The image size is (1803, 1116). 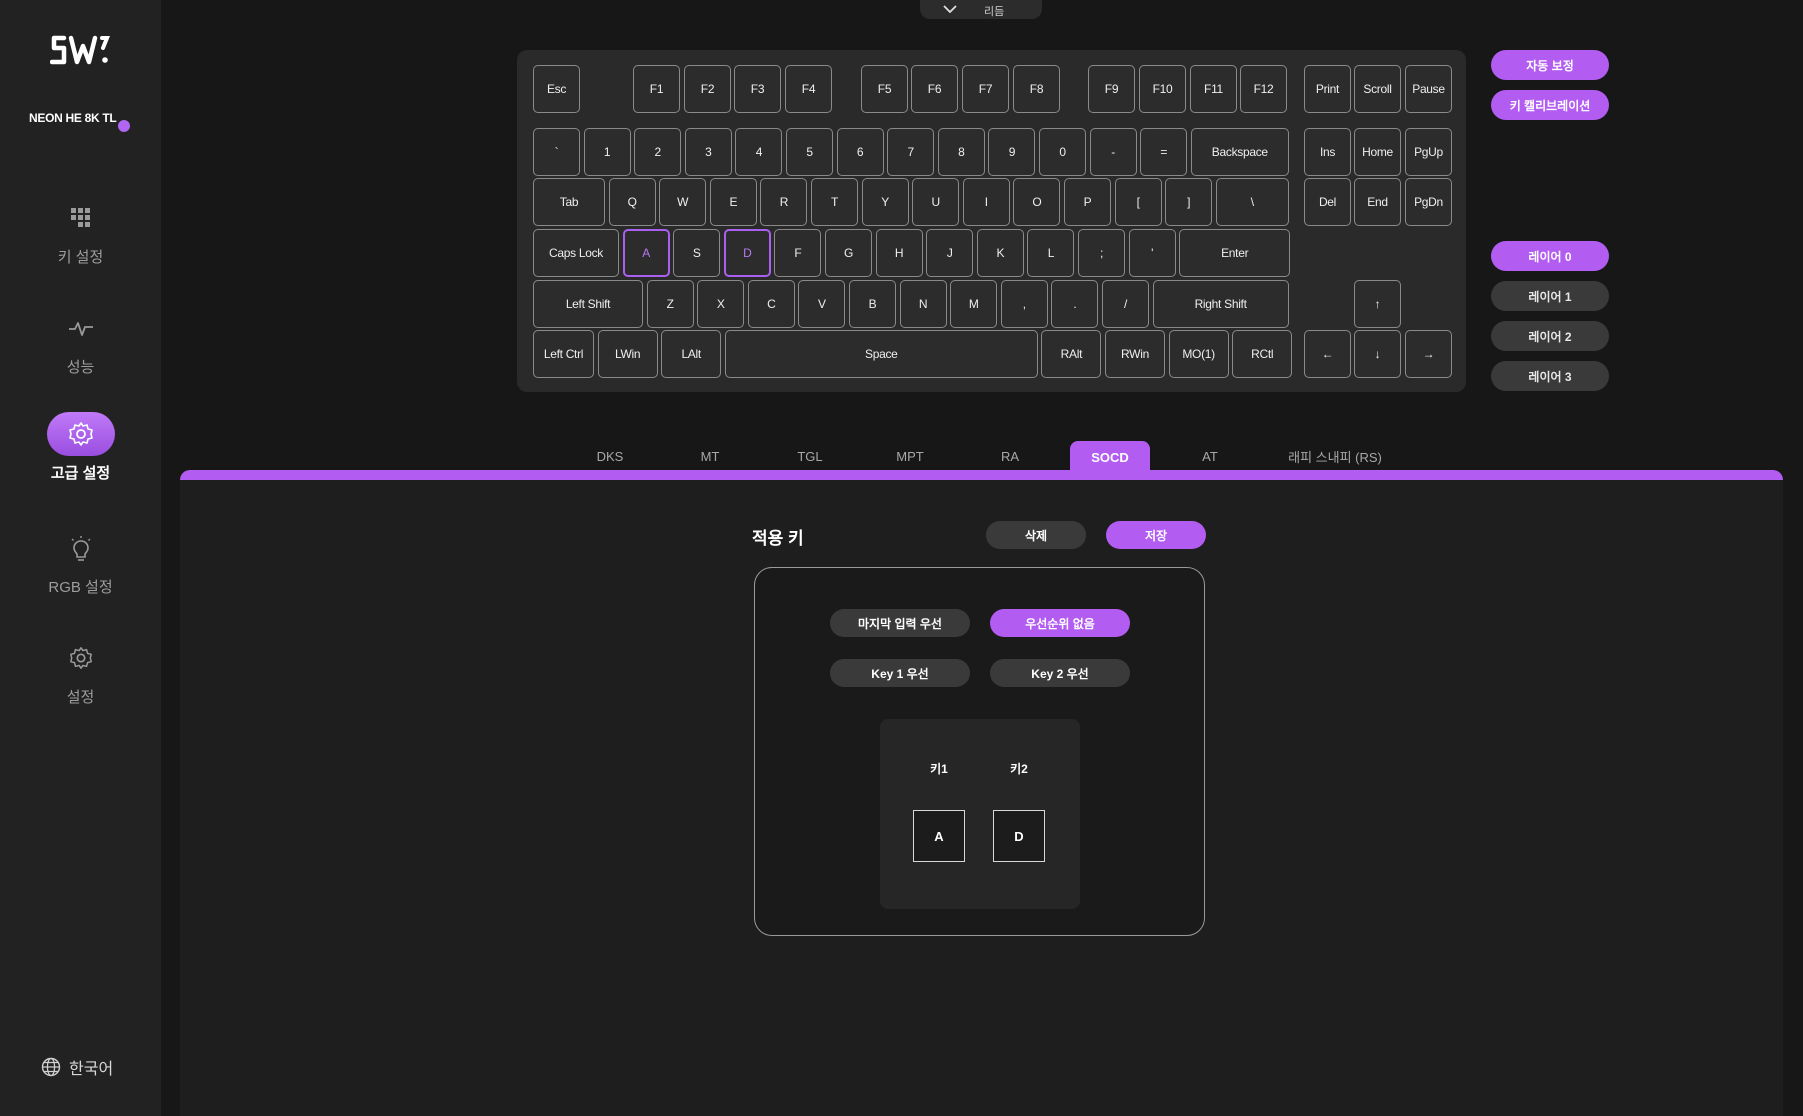 I want to click on key--: \, so click(x=1252, y=202).